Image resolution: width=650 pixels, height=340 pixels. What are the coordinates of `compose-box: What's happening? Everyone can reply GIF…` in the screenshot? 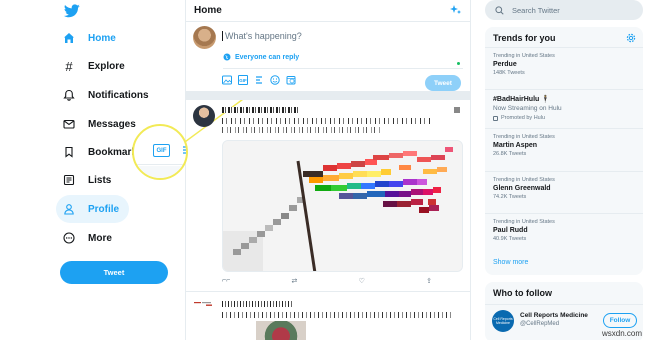 It's located at (328, 57).